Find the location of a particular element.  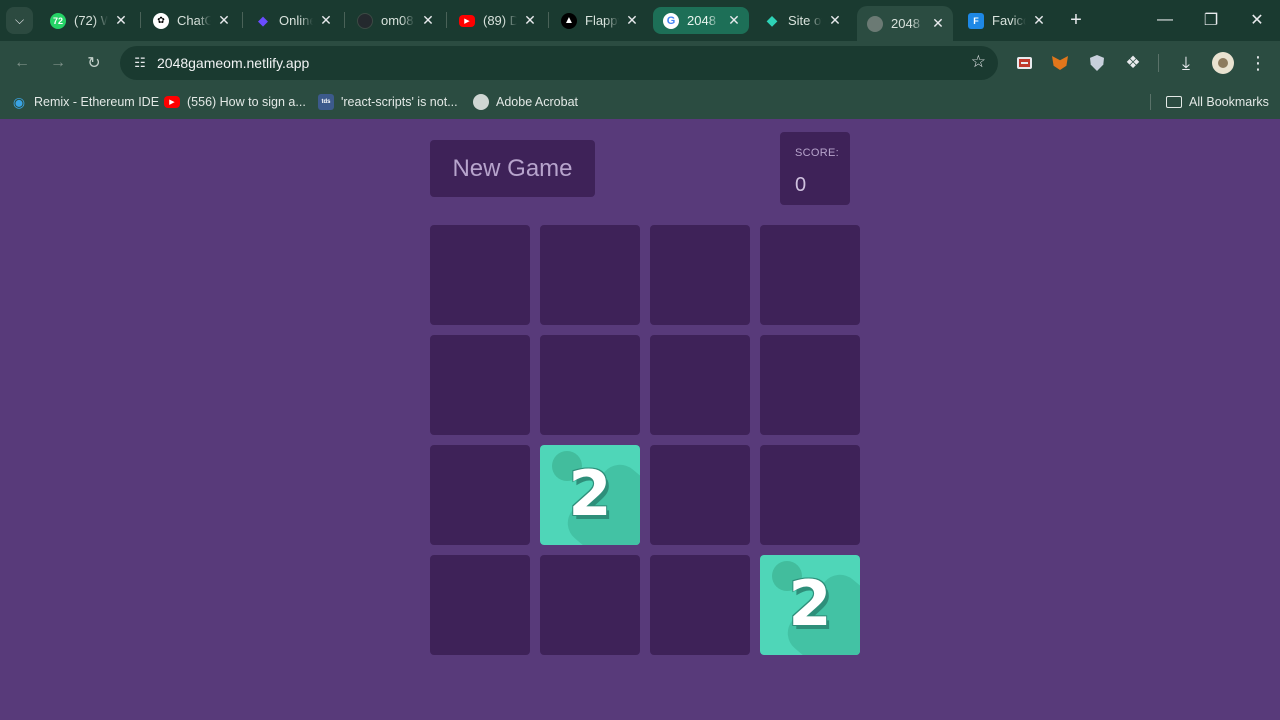

tab-0: 72 (72) WhatsApp ✕ is located at coordinates (88, 20).